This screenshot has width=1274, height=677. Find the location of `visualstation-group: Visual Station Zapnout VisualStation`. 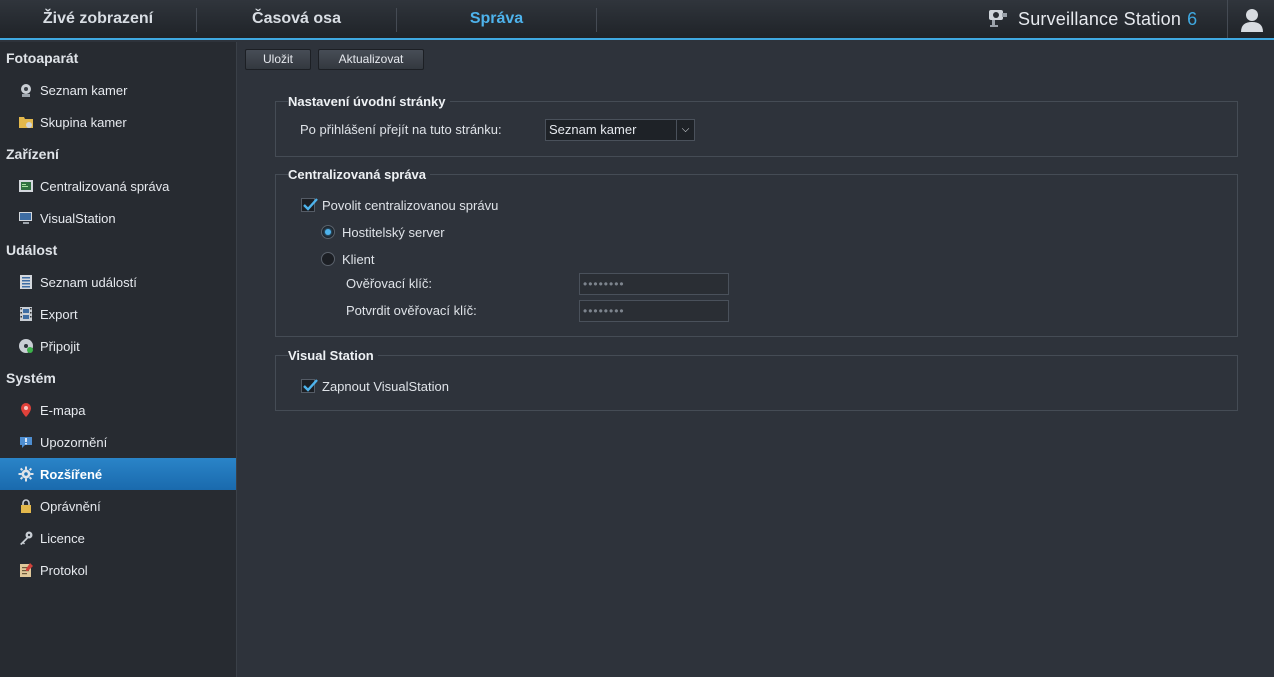

visualstation-group: Visual Station Zapnout VisualStation is located at coordinates (756, 379).